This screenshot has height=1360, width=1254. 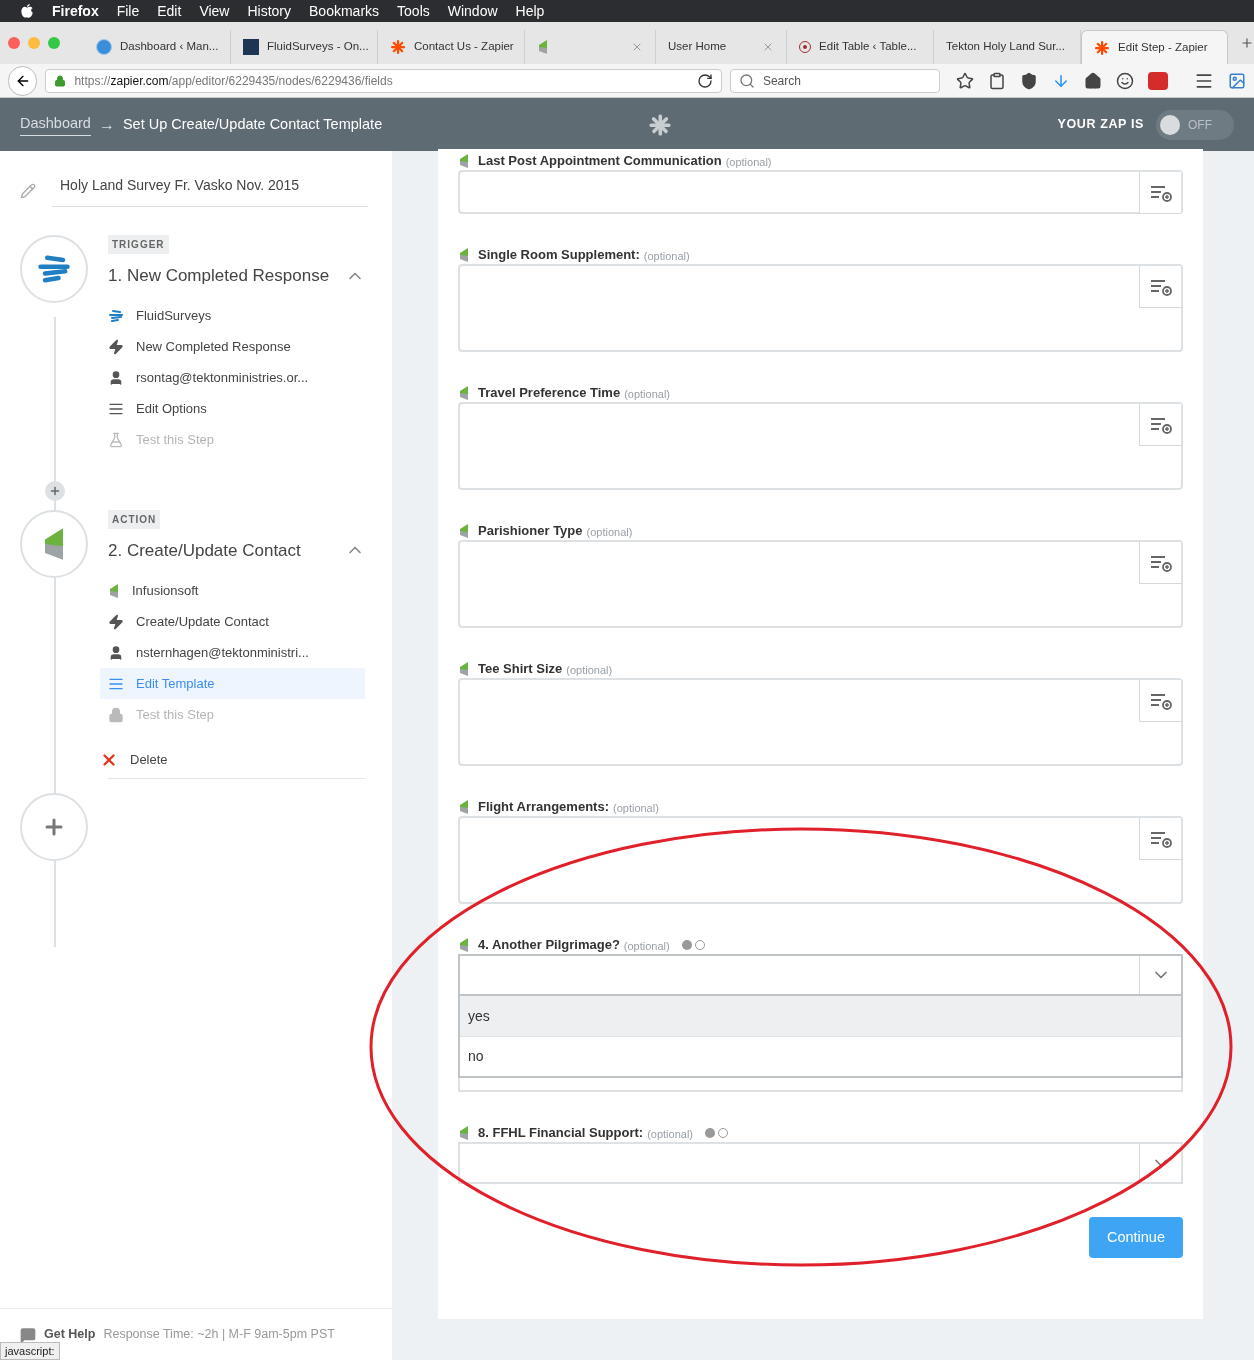 I want to click on app-menu: Firefox, so click(x=75, y=11).